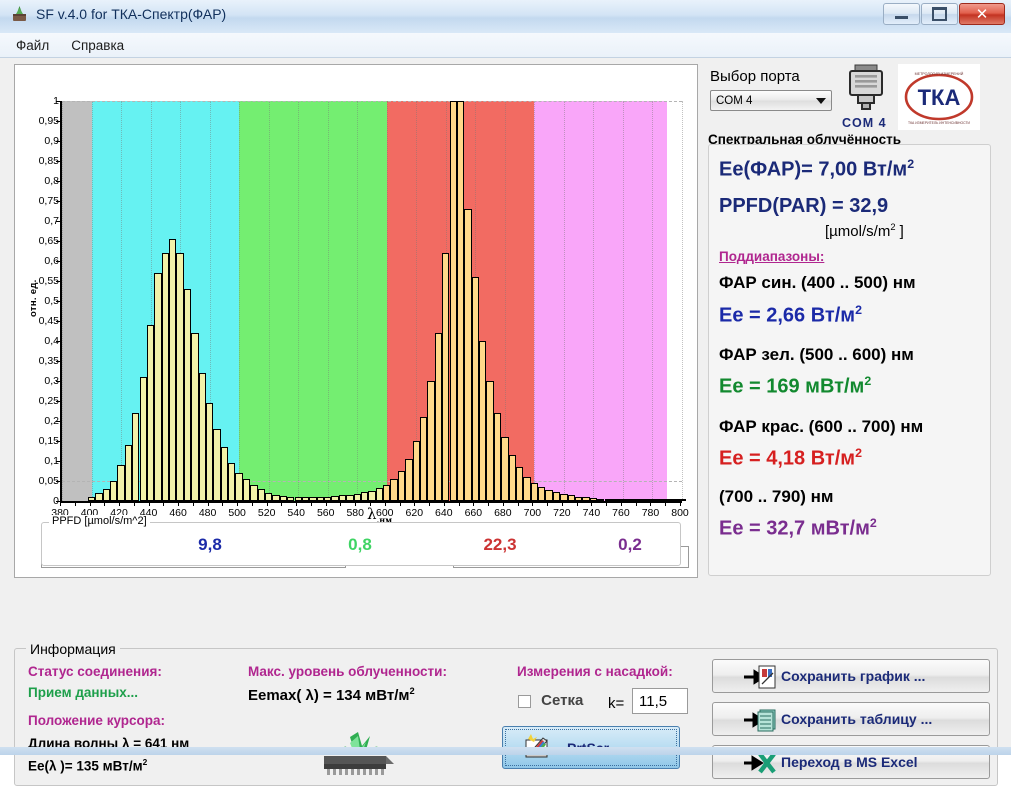 The height and width of the screenshot is (786, 1011). What do you see at coordinates (500, 544) in the screenshot?
I see `ppfd-value-red: 22,3` at bounding box center [500, 544].